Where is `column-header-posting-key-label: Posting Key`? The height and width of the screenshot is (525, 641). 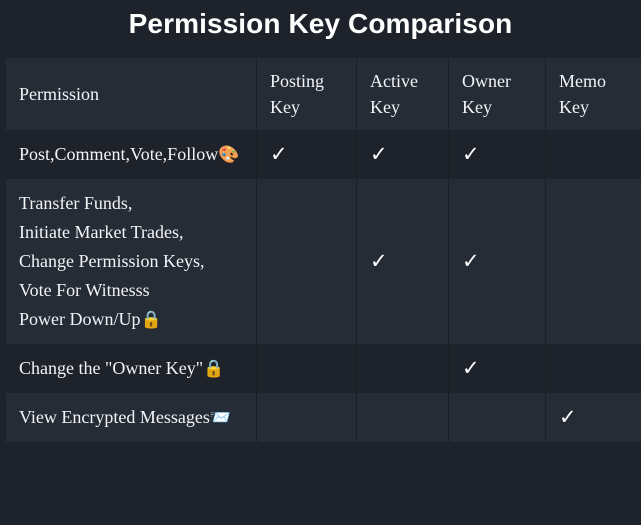 column-header-posting-key-label: Posting Key is located at coordinates (297, 94).